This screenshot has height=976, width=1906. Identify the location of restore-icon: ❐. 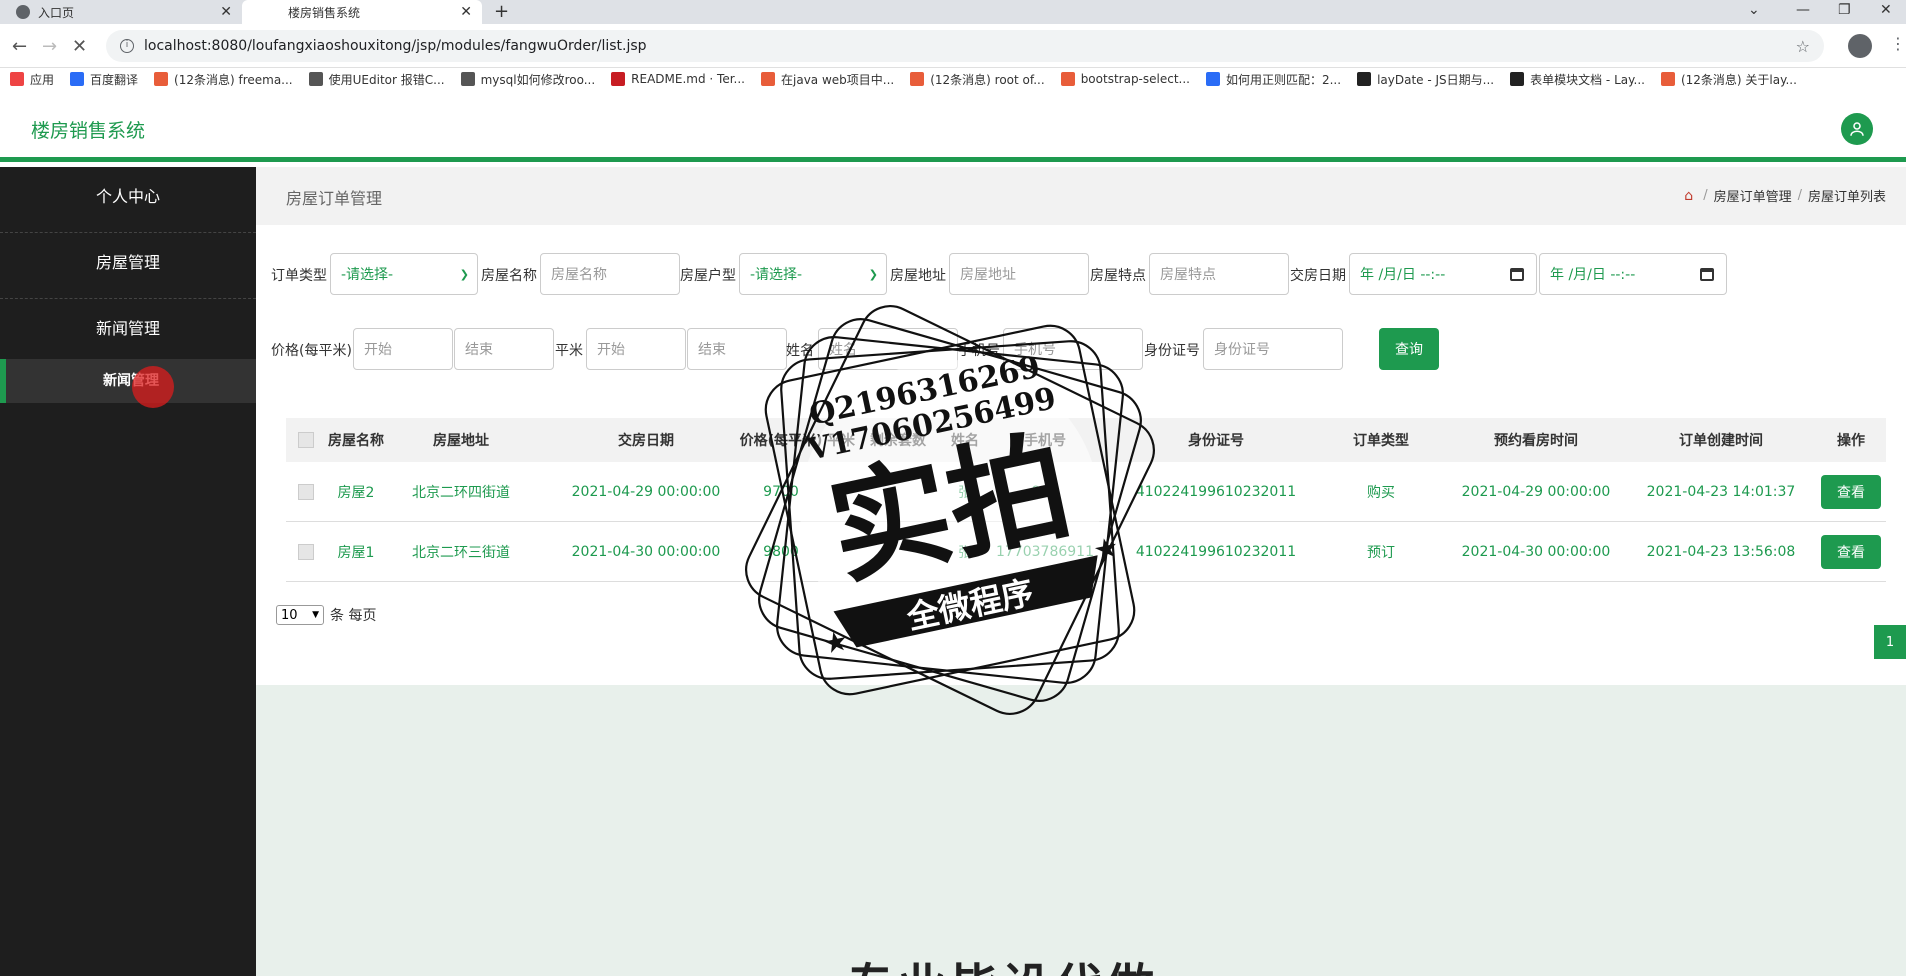
(1844, 10).